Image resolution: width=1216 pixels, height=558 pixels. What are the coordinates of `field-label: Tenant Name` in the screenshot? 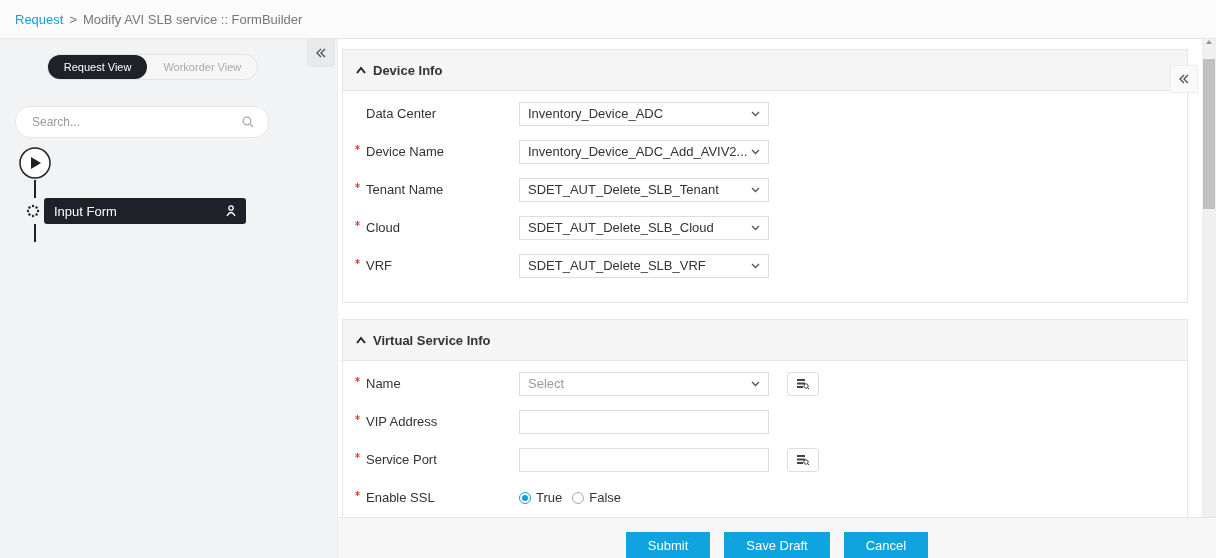 It's located at (405, 189).